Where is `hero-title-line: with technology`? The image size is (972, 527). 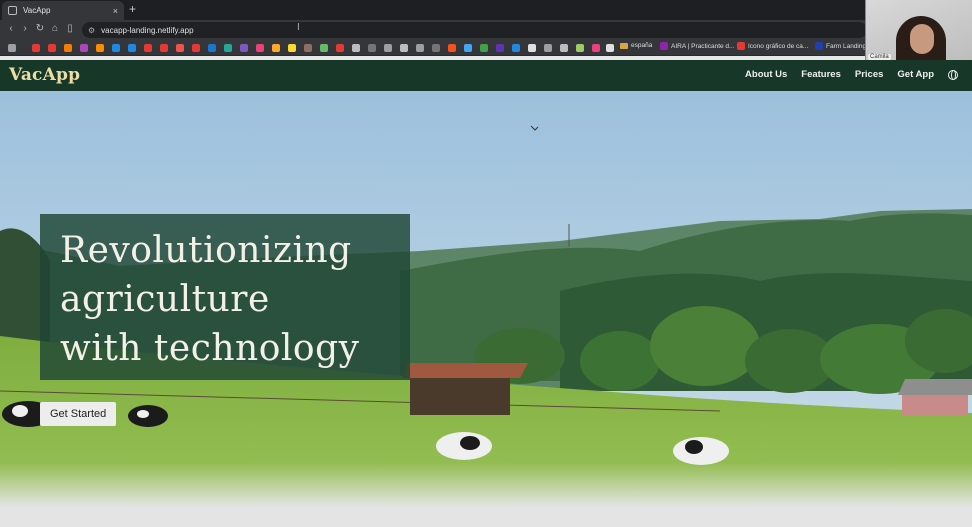 hero-title-line: with technology is located at coordinates (210, 348).